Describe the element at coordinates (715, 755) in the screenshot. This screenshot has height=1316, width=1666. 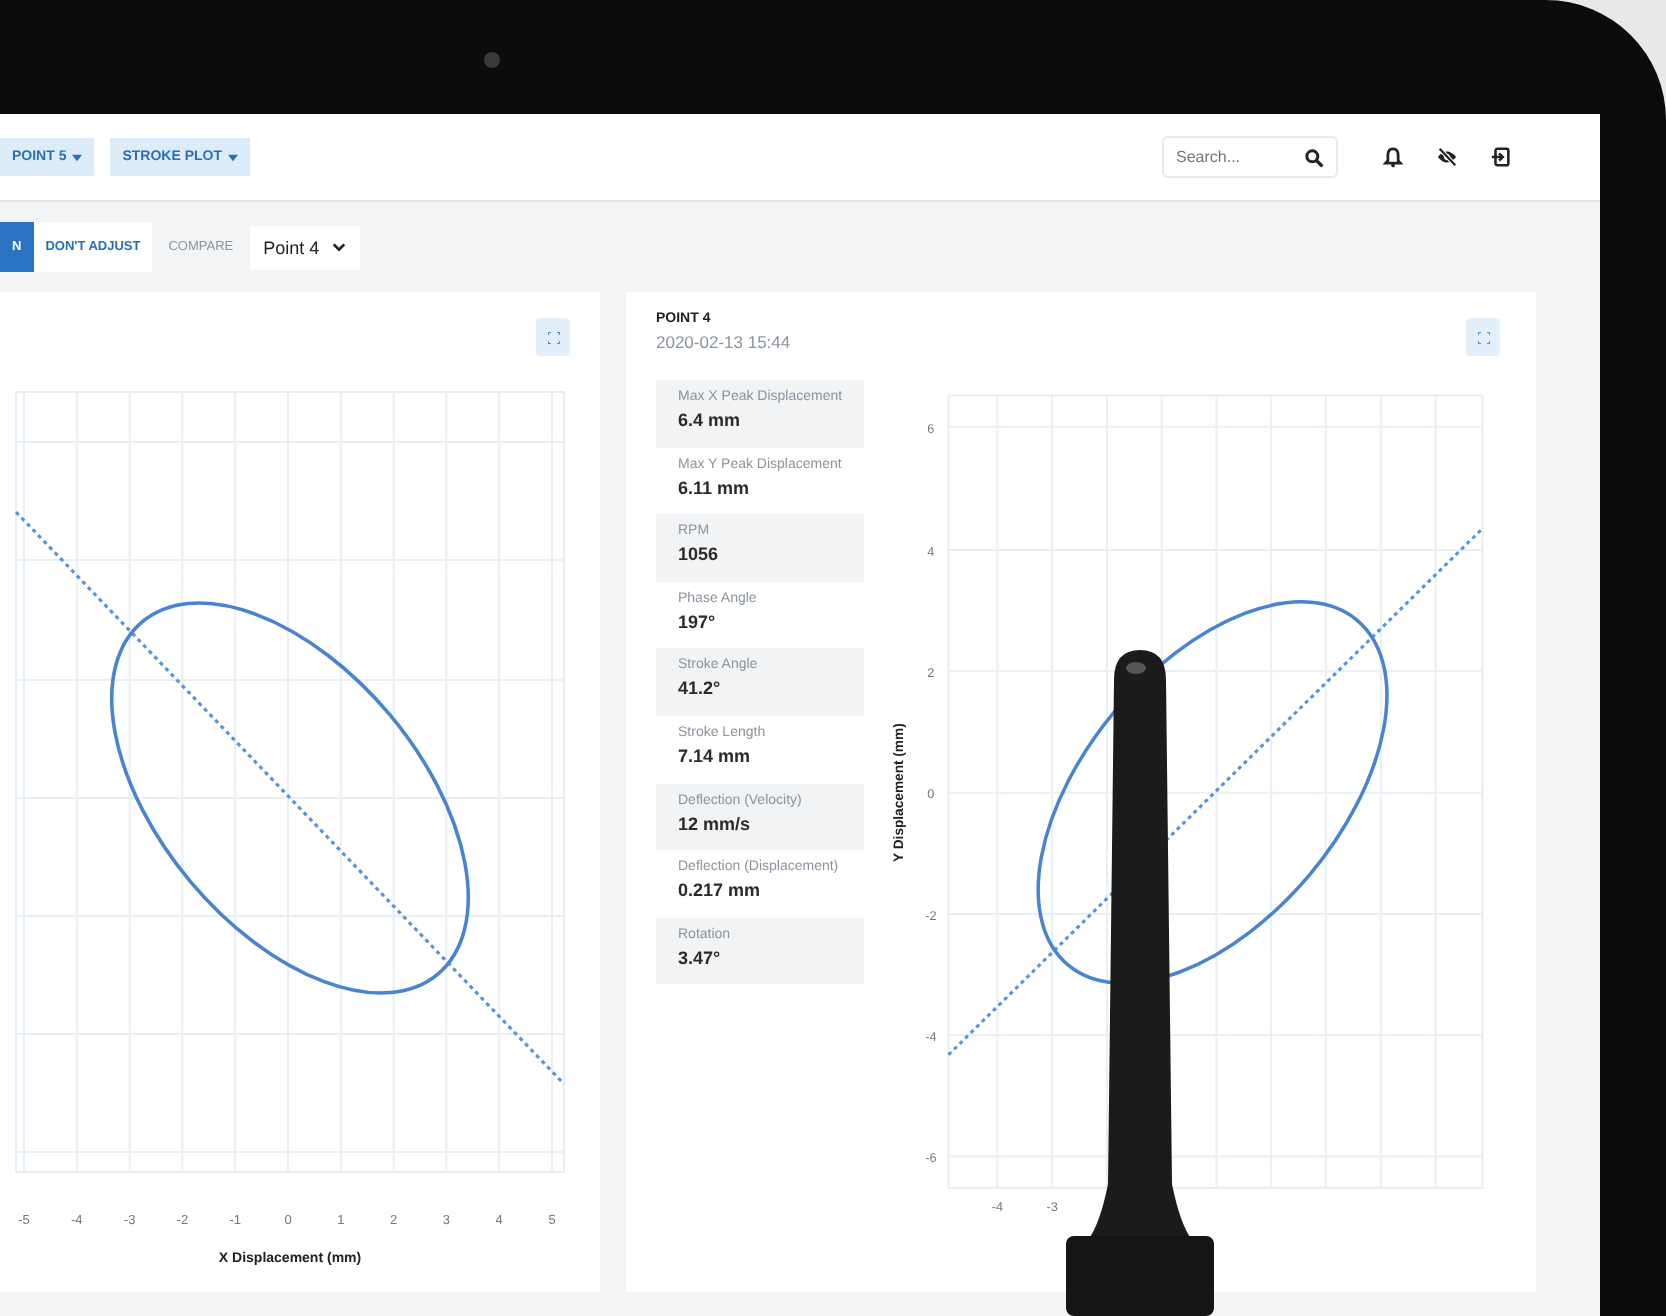
I see `stat-value: 7.14 mm` at that location.